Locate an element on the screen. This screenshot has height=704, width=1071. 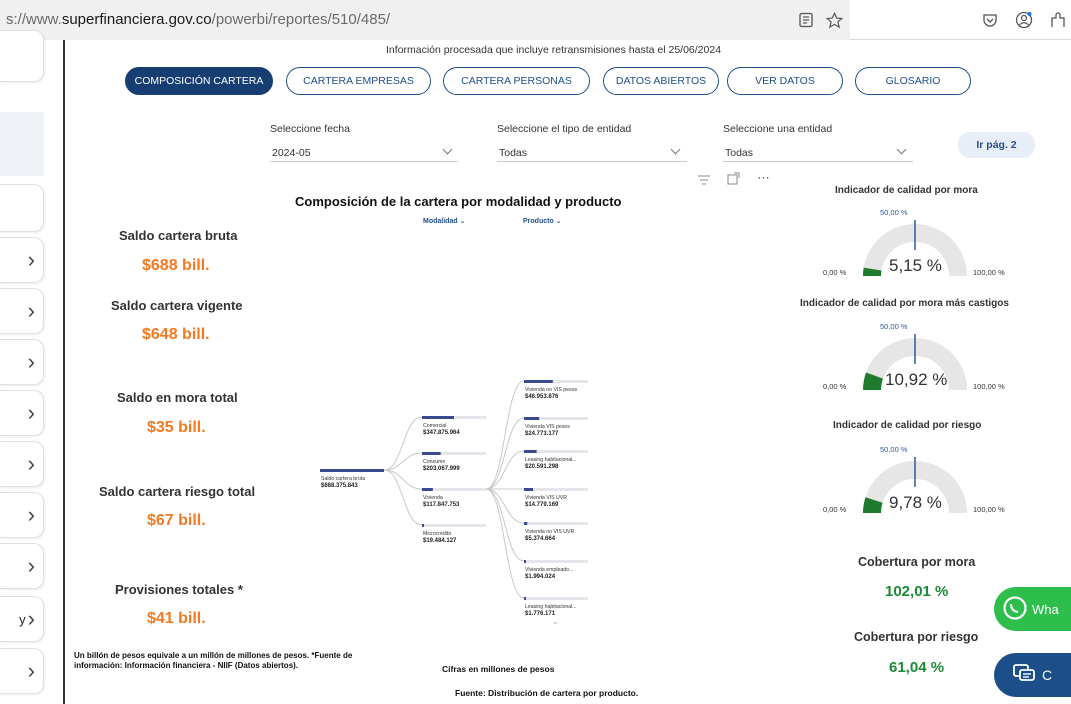
sidebar-item-1: › is located at coordinates (22, 260).